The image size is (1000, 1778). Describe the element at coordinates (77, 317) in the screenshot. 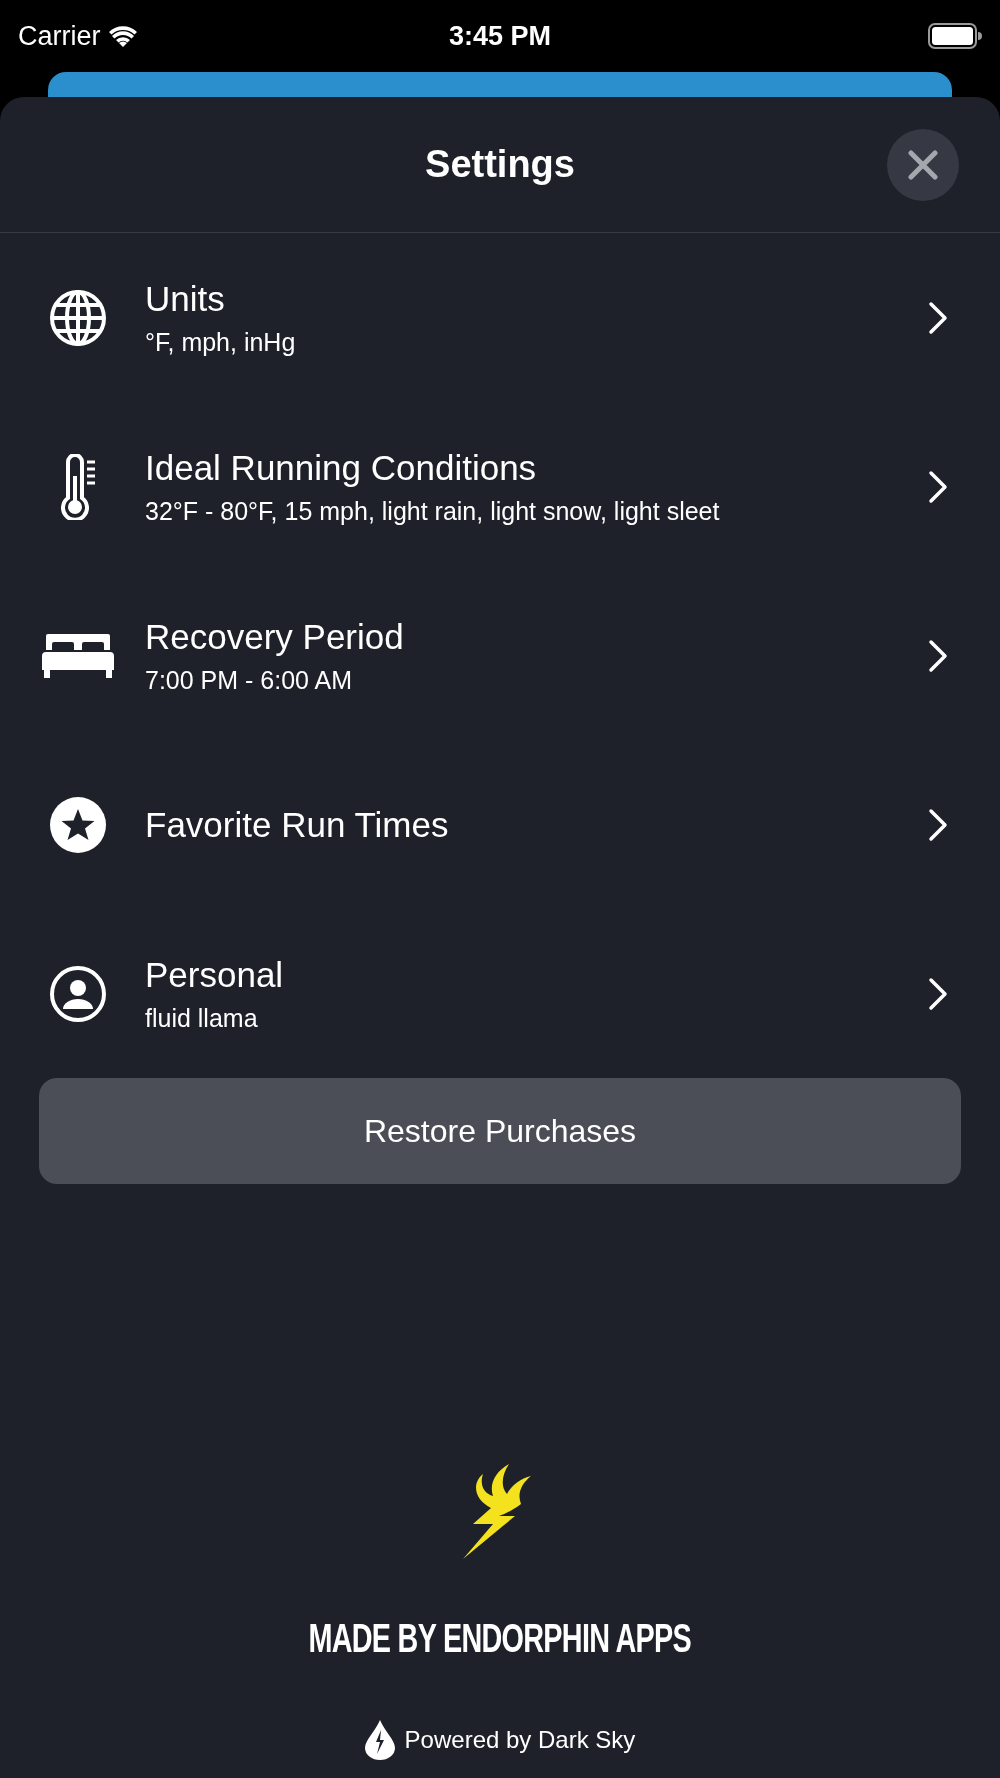

I see `globe-icon` at that location.